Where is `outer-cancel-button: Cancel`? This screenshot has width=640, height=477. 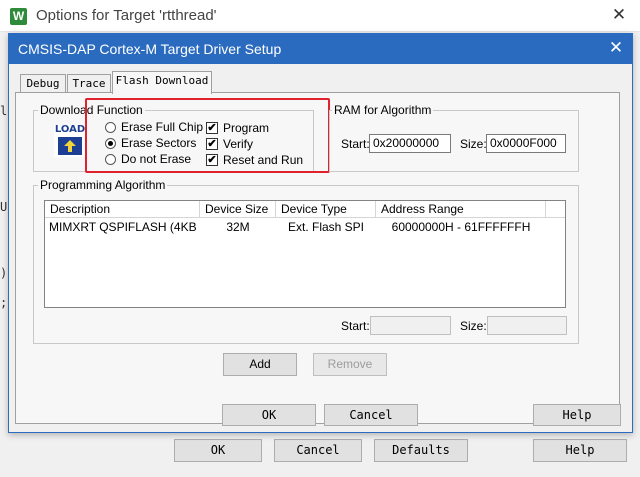
outer-cancel-button: Cancel is located at coordinates (318, 450).